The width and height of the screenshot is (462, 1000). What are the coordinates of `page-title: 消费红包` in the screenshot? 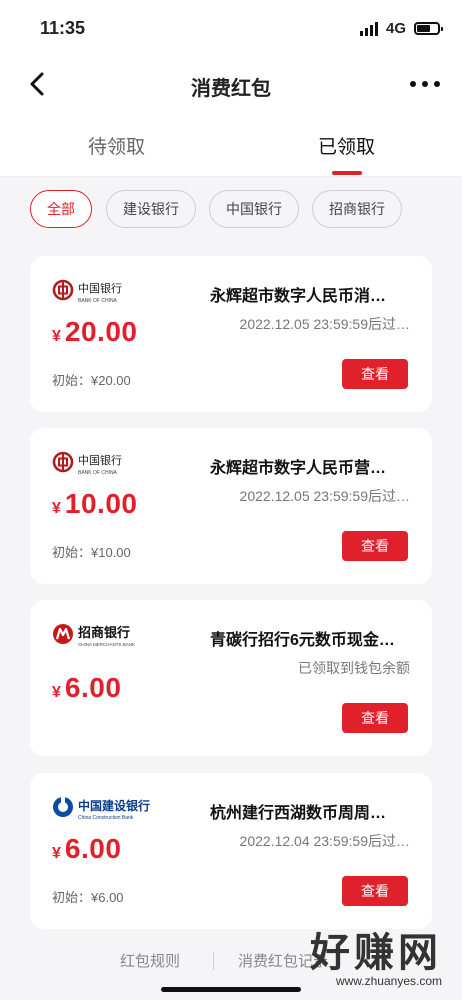 It's located at (231, 89).